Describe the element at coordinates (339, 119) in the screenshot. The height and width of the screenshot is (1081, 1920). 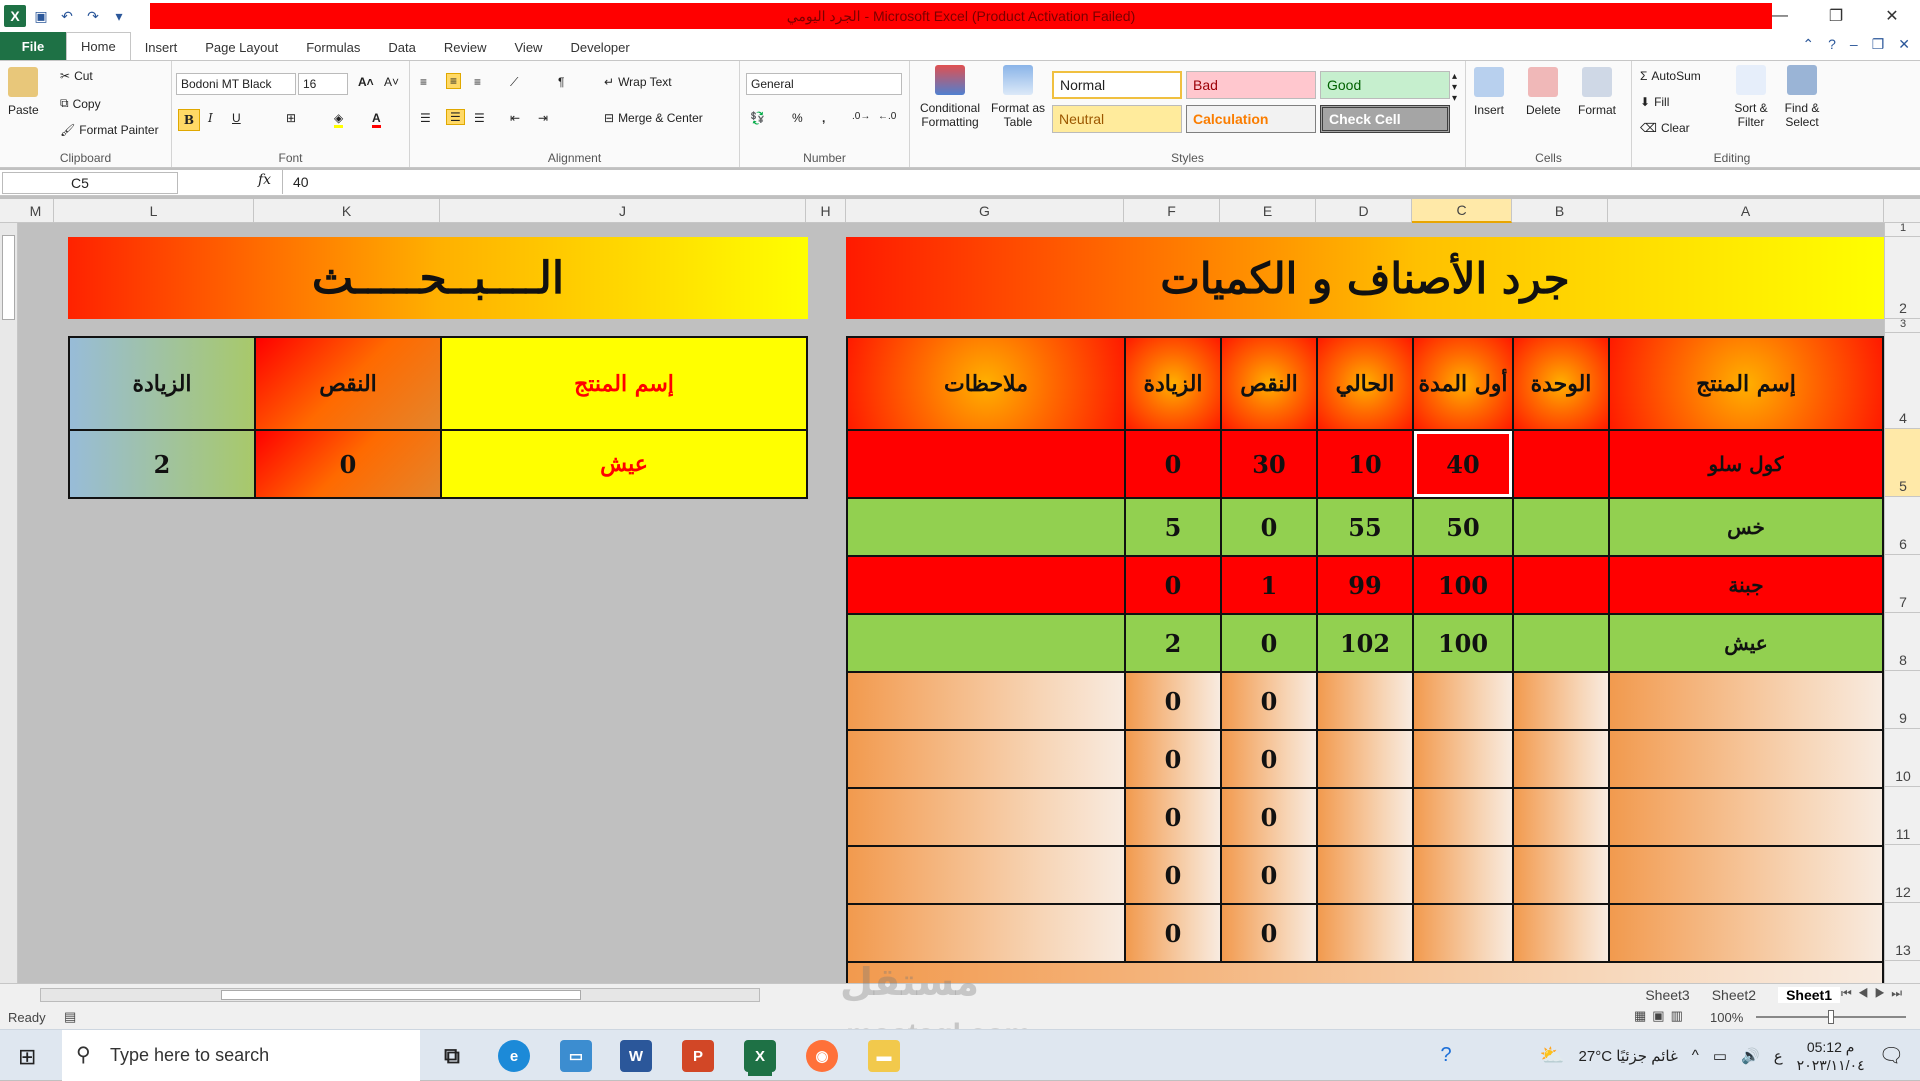
I see `fill-color-icon: ◈` at that location.